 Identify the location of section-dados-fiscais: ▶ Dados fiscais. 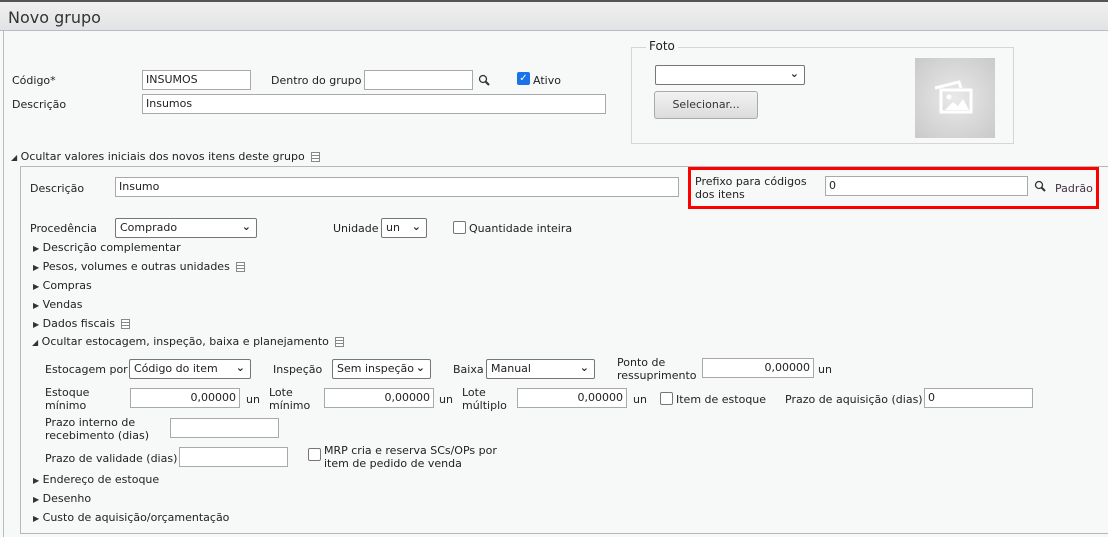
(82, 324).